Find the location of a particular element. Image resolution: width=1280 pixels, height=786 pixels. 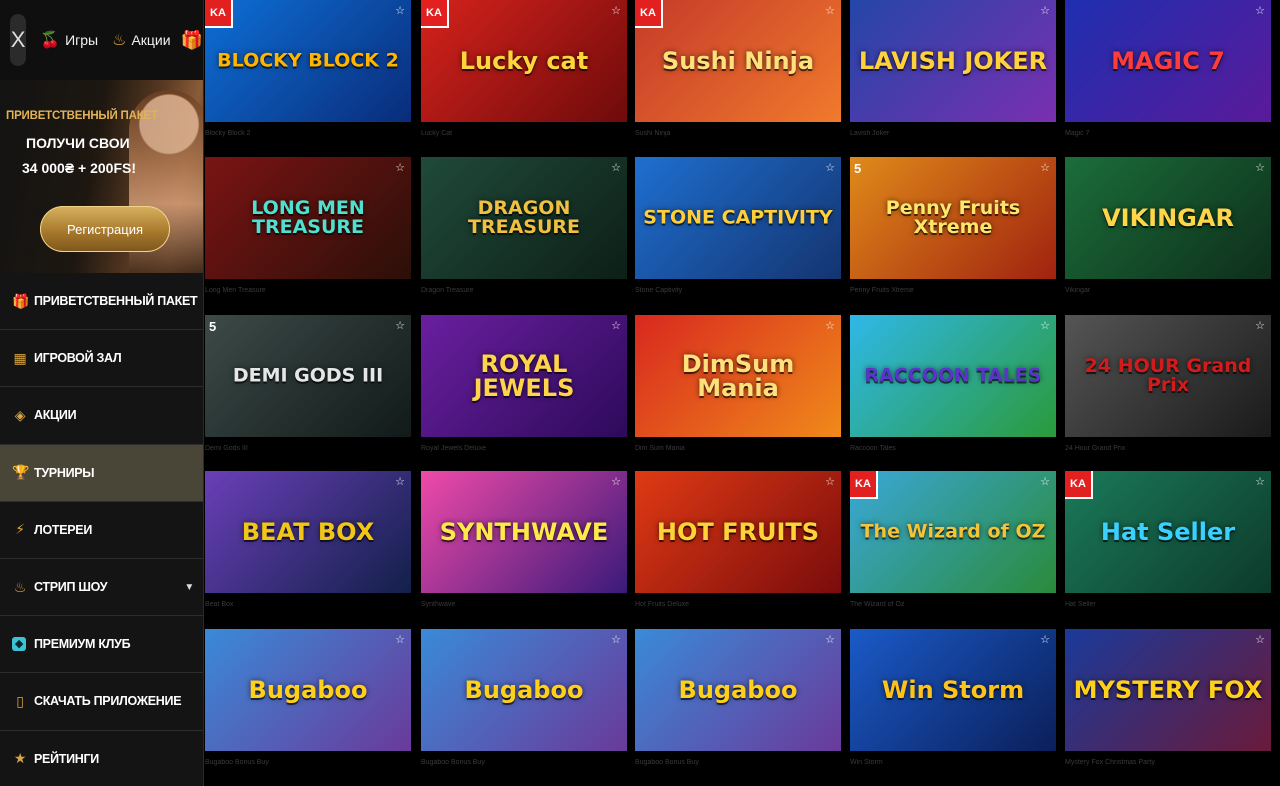

flame-icon: ♨ is located at coordinates (119, 40).